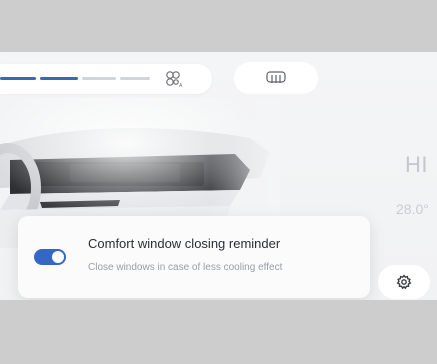 This screenshot has width=437, height=364. Describe the element at coordinates (181, 86) in the screenshot. I see `svg-text: A` at that location.